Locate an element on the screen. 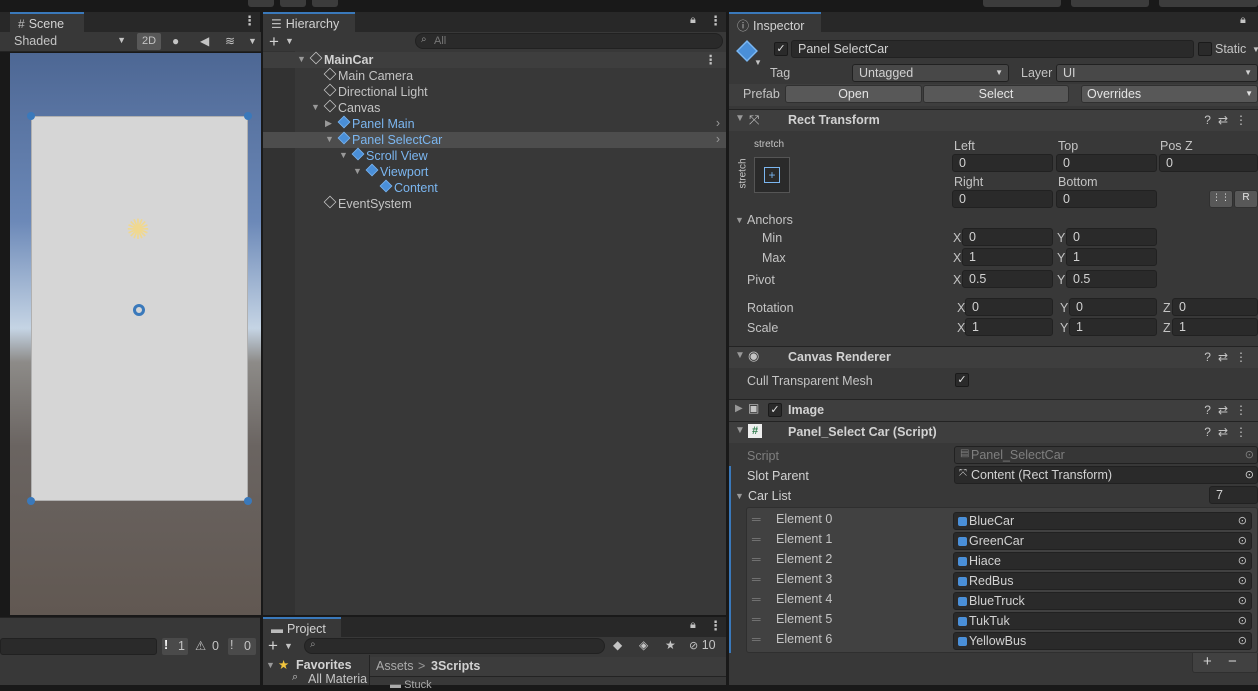 This screenshot has width=1258, height=691. rotation-x-field: 0 is located at coordinates (1009, 307).